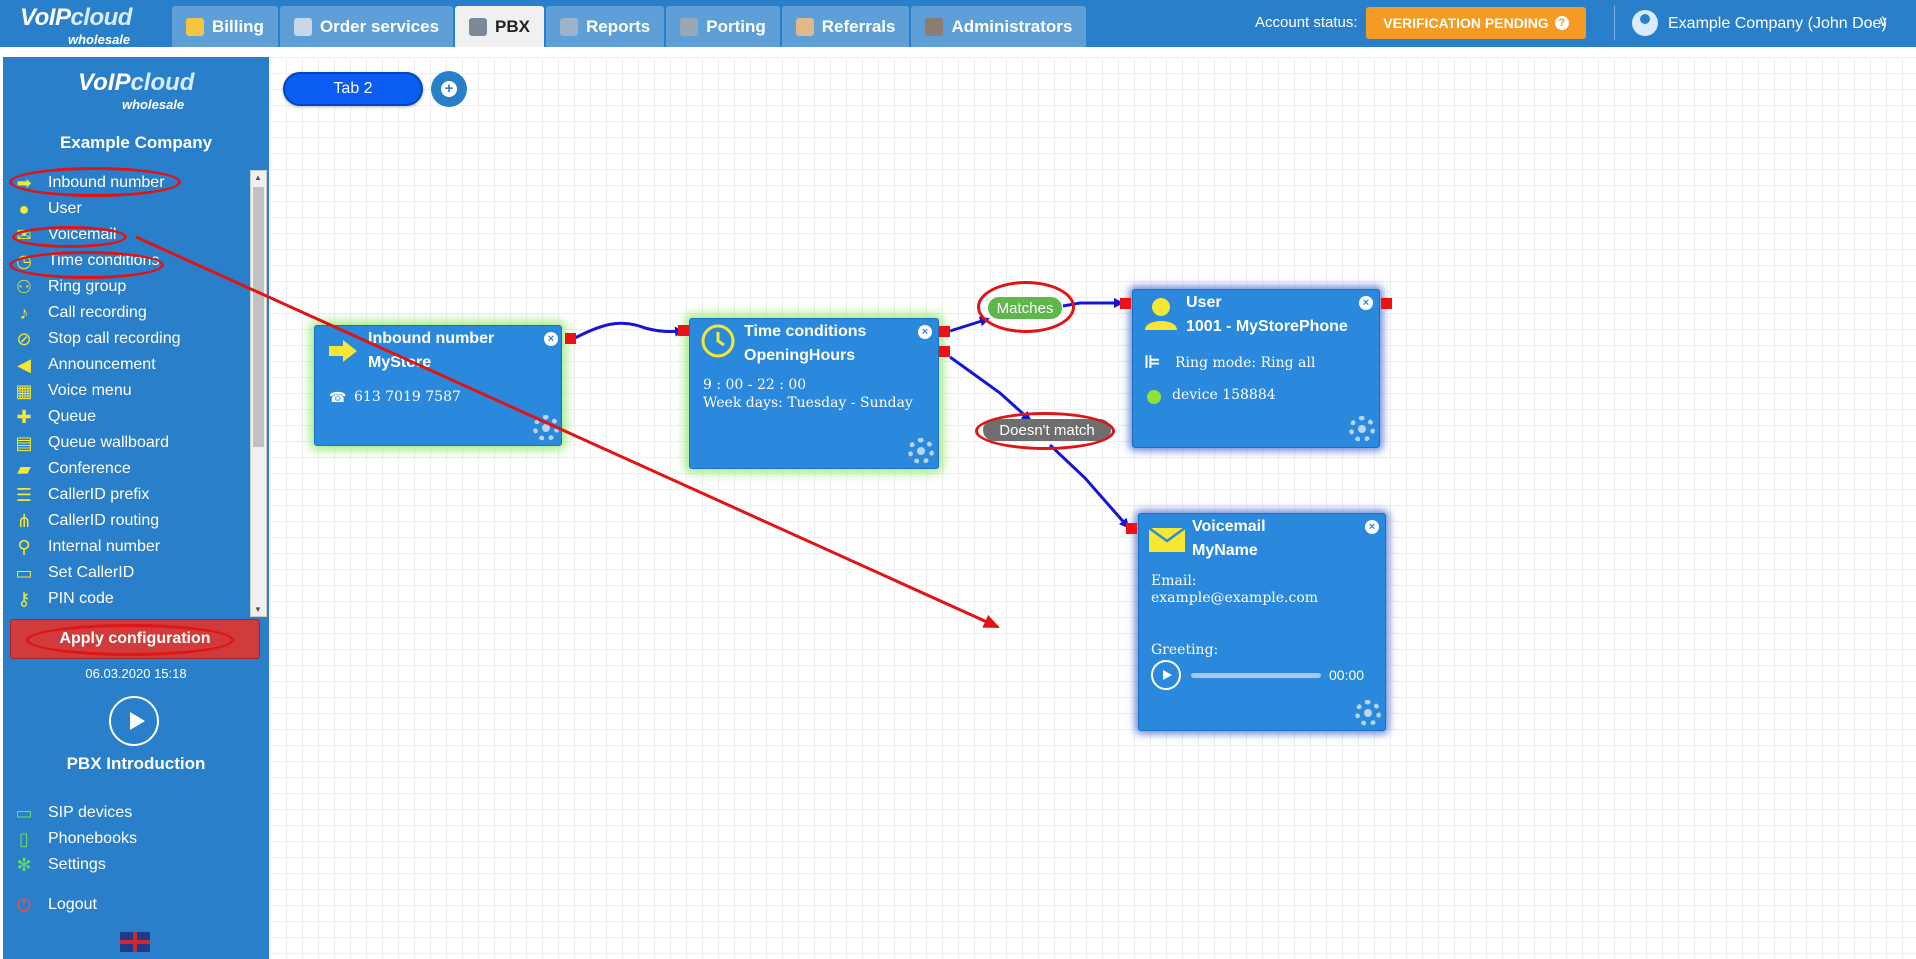 This screenshot has height=959, width=1916. Describe the element at coordinates (136, 764) in the screenshot. I see `pbx-introduction-link: PBX Introduction` at that location.